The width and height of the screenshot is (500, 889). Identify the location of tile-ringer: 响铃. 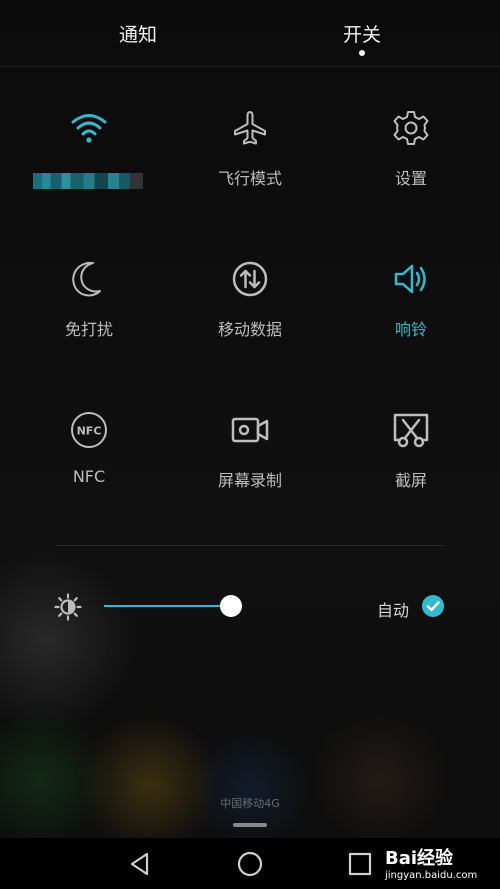
(411, 314).